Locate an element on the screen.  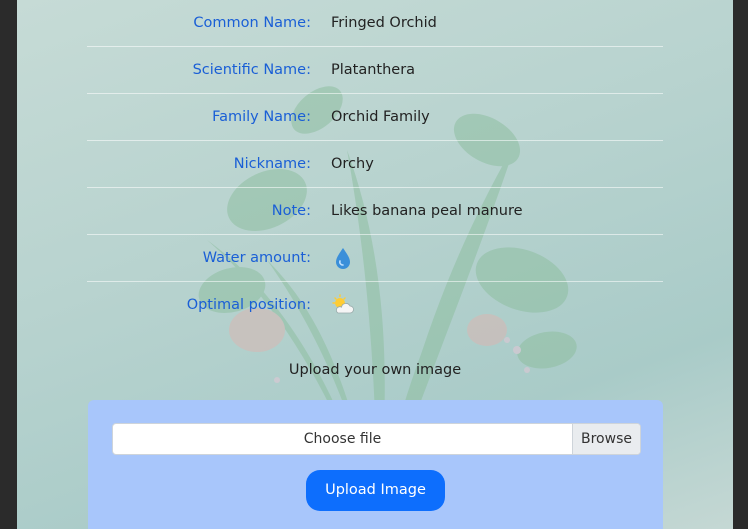
scientific-name-label: Scientific Name: is located at coordinates (251, 70).